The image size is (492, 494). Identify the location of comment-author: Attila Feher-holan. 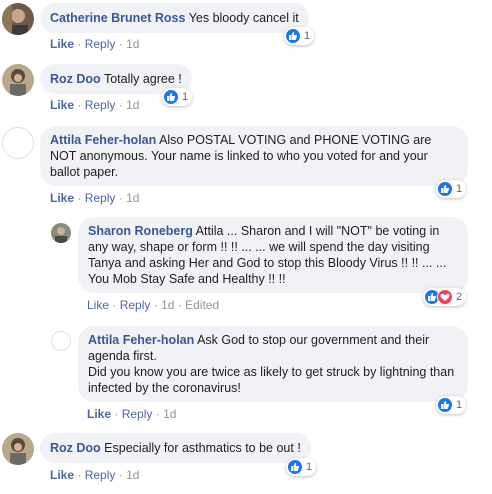
(103, 140).